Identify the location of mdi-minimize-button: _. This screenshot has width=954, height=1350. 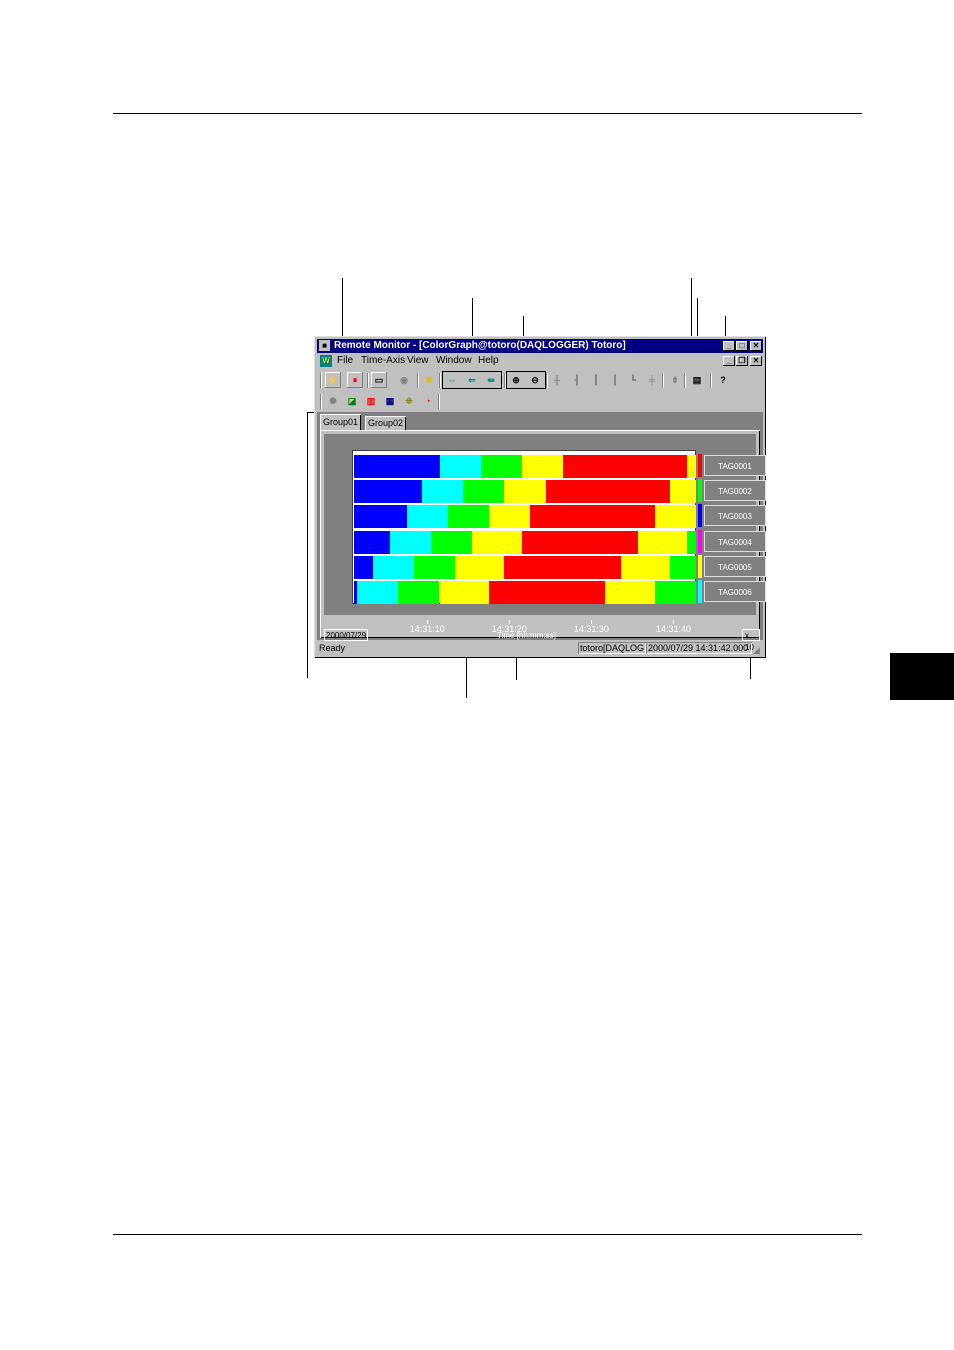
(729, 361).